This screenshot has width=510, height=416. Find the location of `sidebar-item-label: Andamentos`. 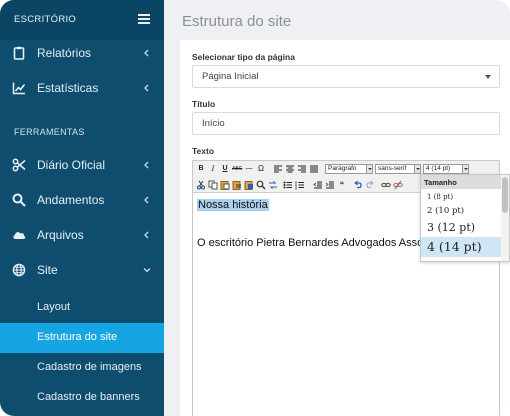

sidebar-item-label: Andamentos is located at coordinates (71, 200).